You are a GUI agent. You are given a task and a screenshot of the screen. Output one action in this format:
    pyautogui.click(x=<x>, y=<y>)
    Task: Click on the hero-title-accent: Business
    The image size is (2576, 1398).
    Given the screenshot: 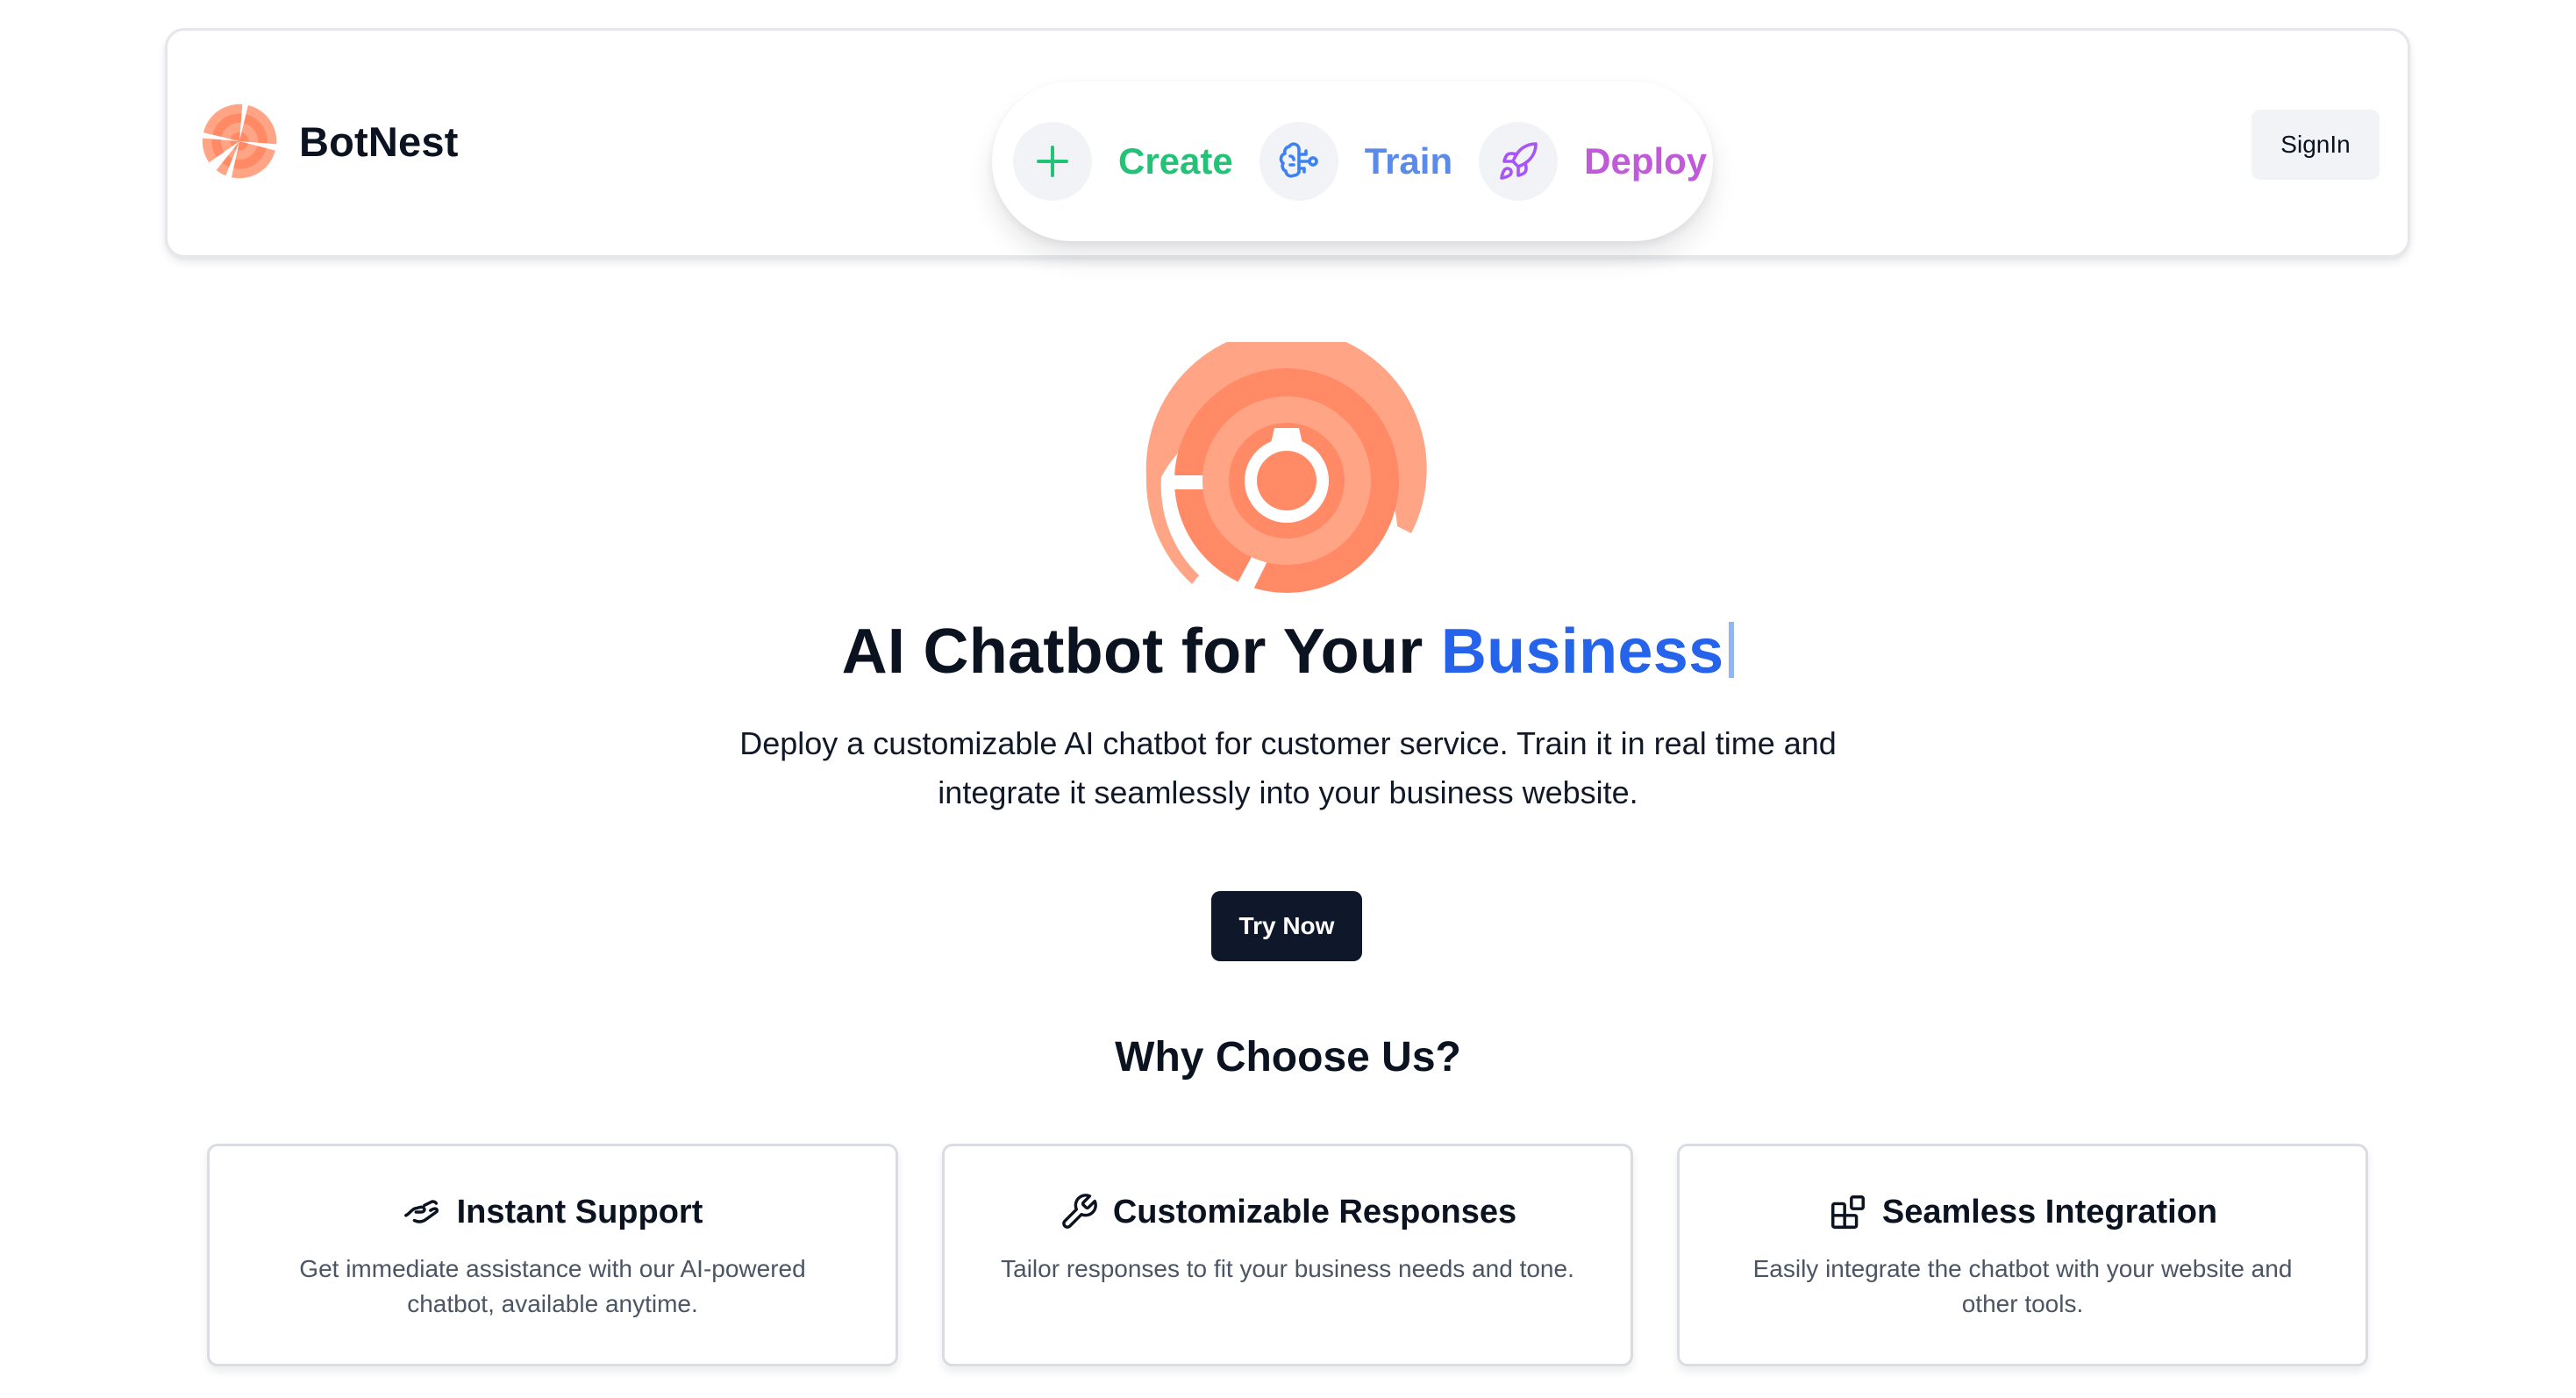 What is the action you would take?
    pyautogui.click(x=1582, y=652)
    